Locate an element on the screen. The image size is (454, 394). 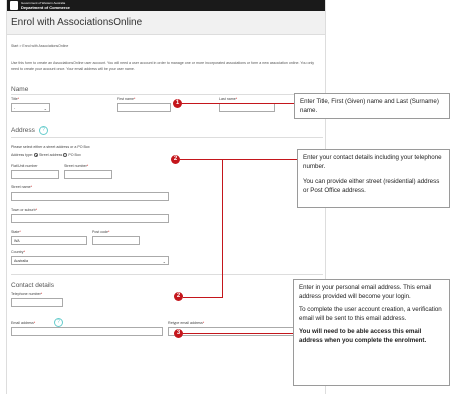
flat-number-label: Flat/Unit number is located at coordinates (24, 166).